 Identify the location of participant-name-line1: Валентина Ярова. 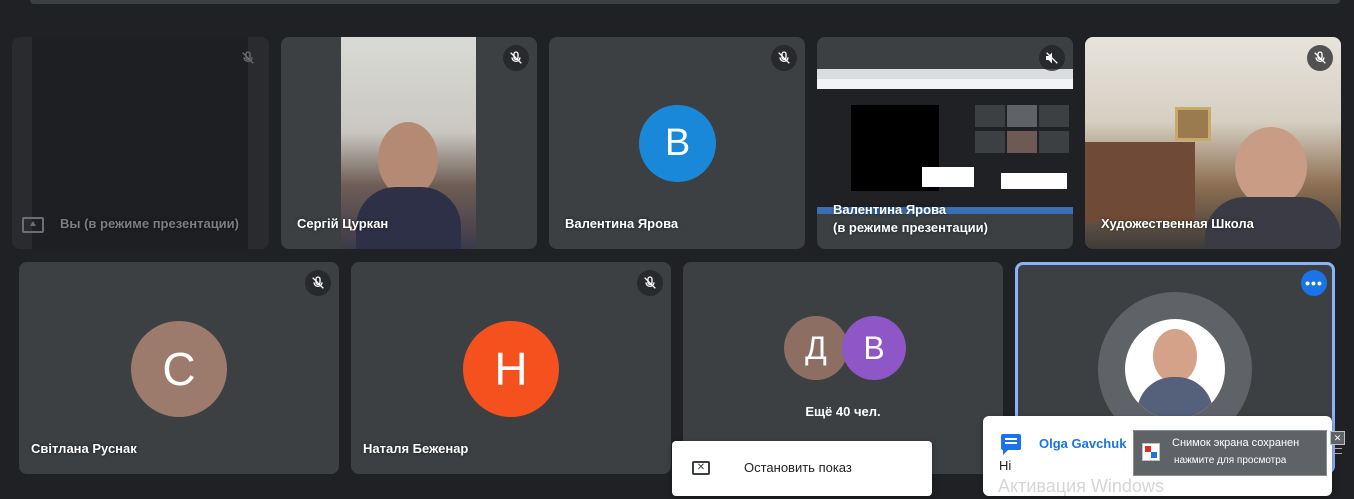
(890, 209).